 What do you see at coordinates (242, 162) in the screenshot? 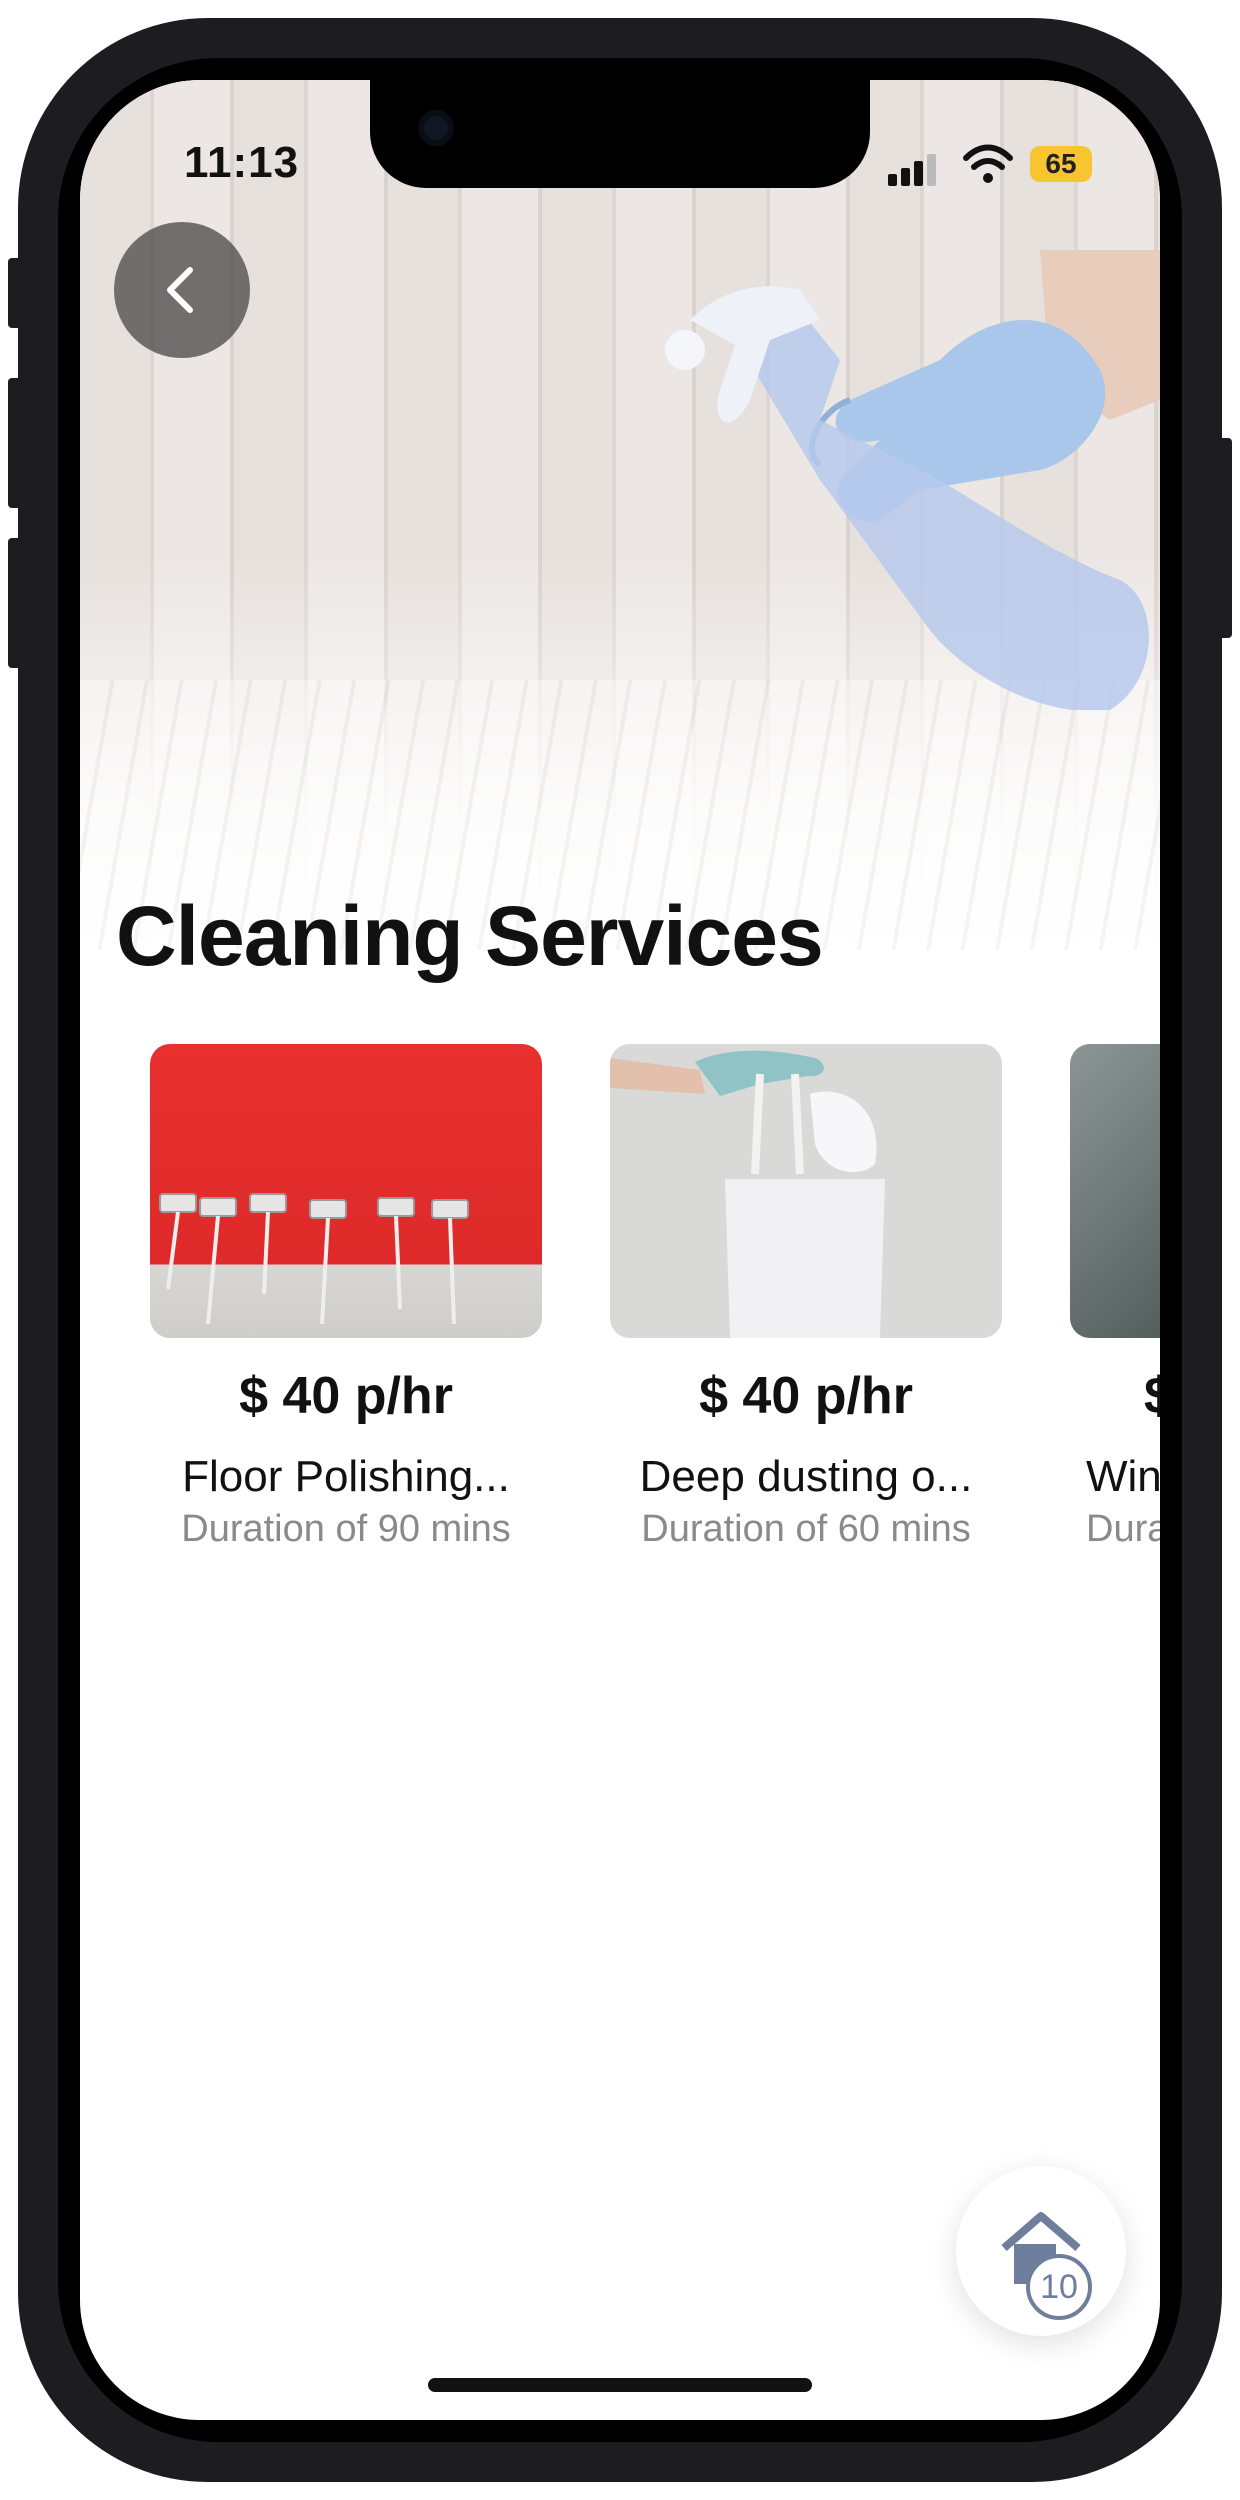
I see `status-time: 11:13` at bounding box center [242, 162].